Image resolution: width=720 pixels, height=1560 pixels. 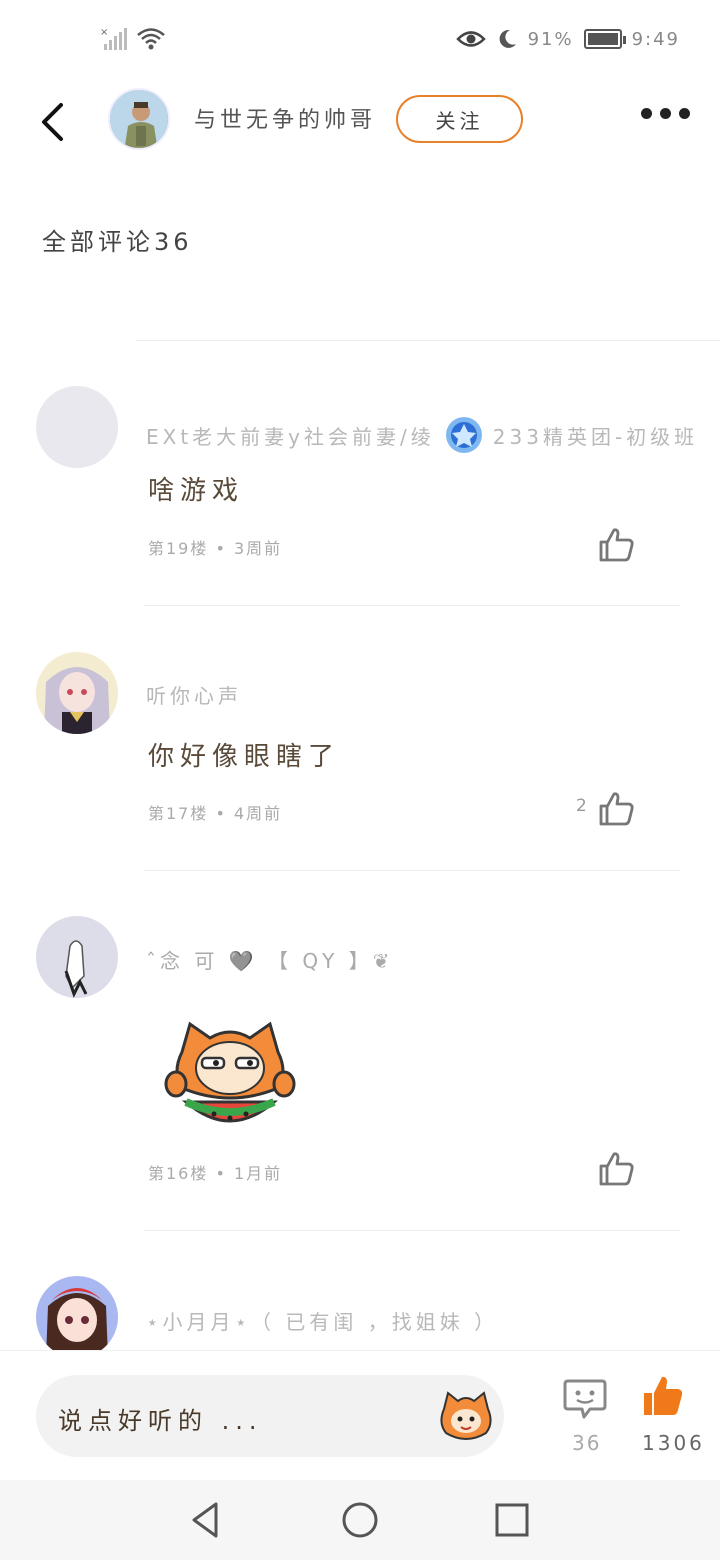 I want to click on comment-meta: 第19楼 • 3周前, so click(x=215, y=548).